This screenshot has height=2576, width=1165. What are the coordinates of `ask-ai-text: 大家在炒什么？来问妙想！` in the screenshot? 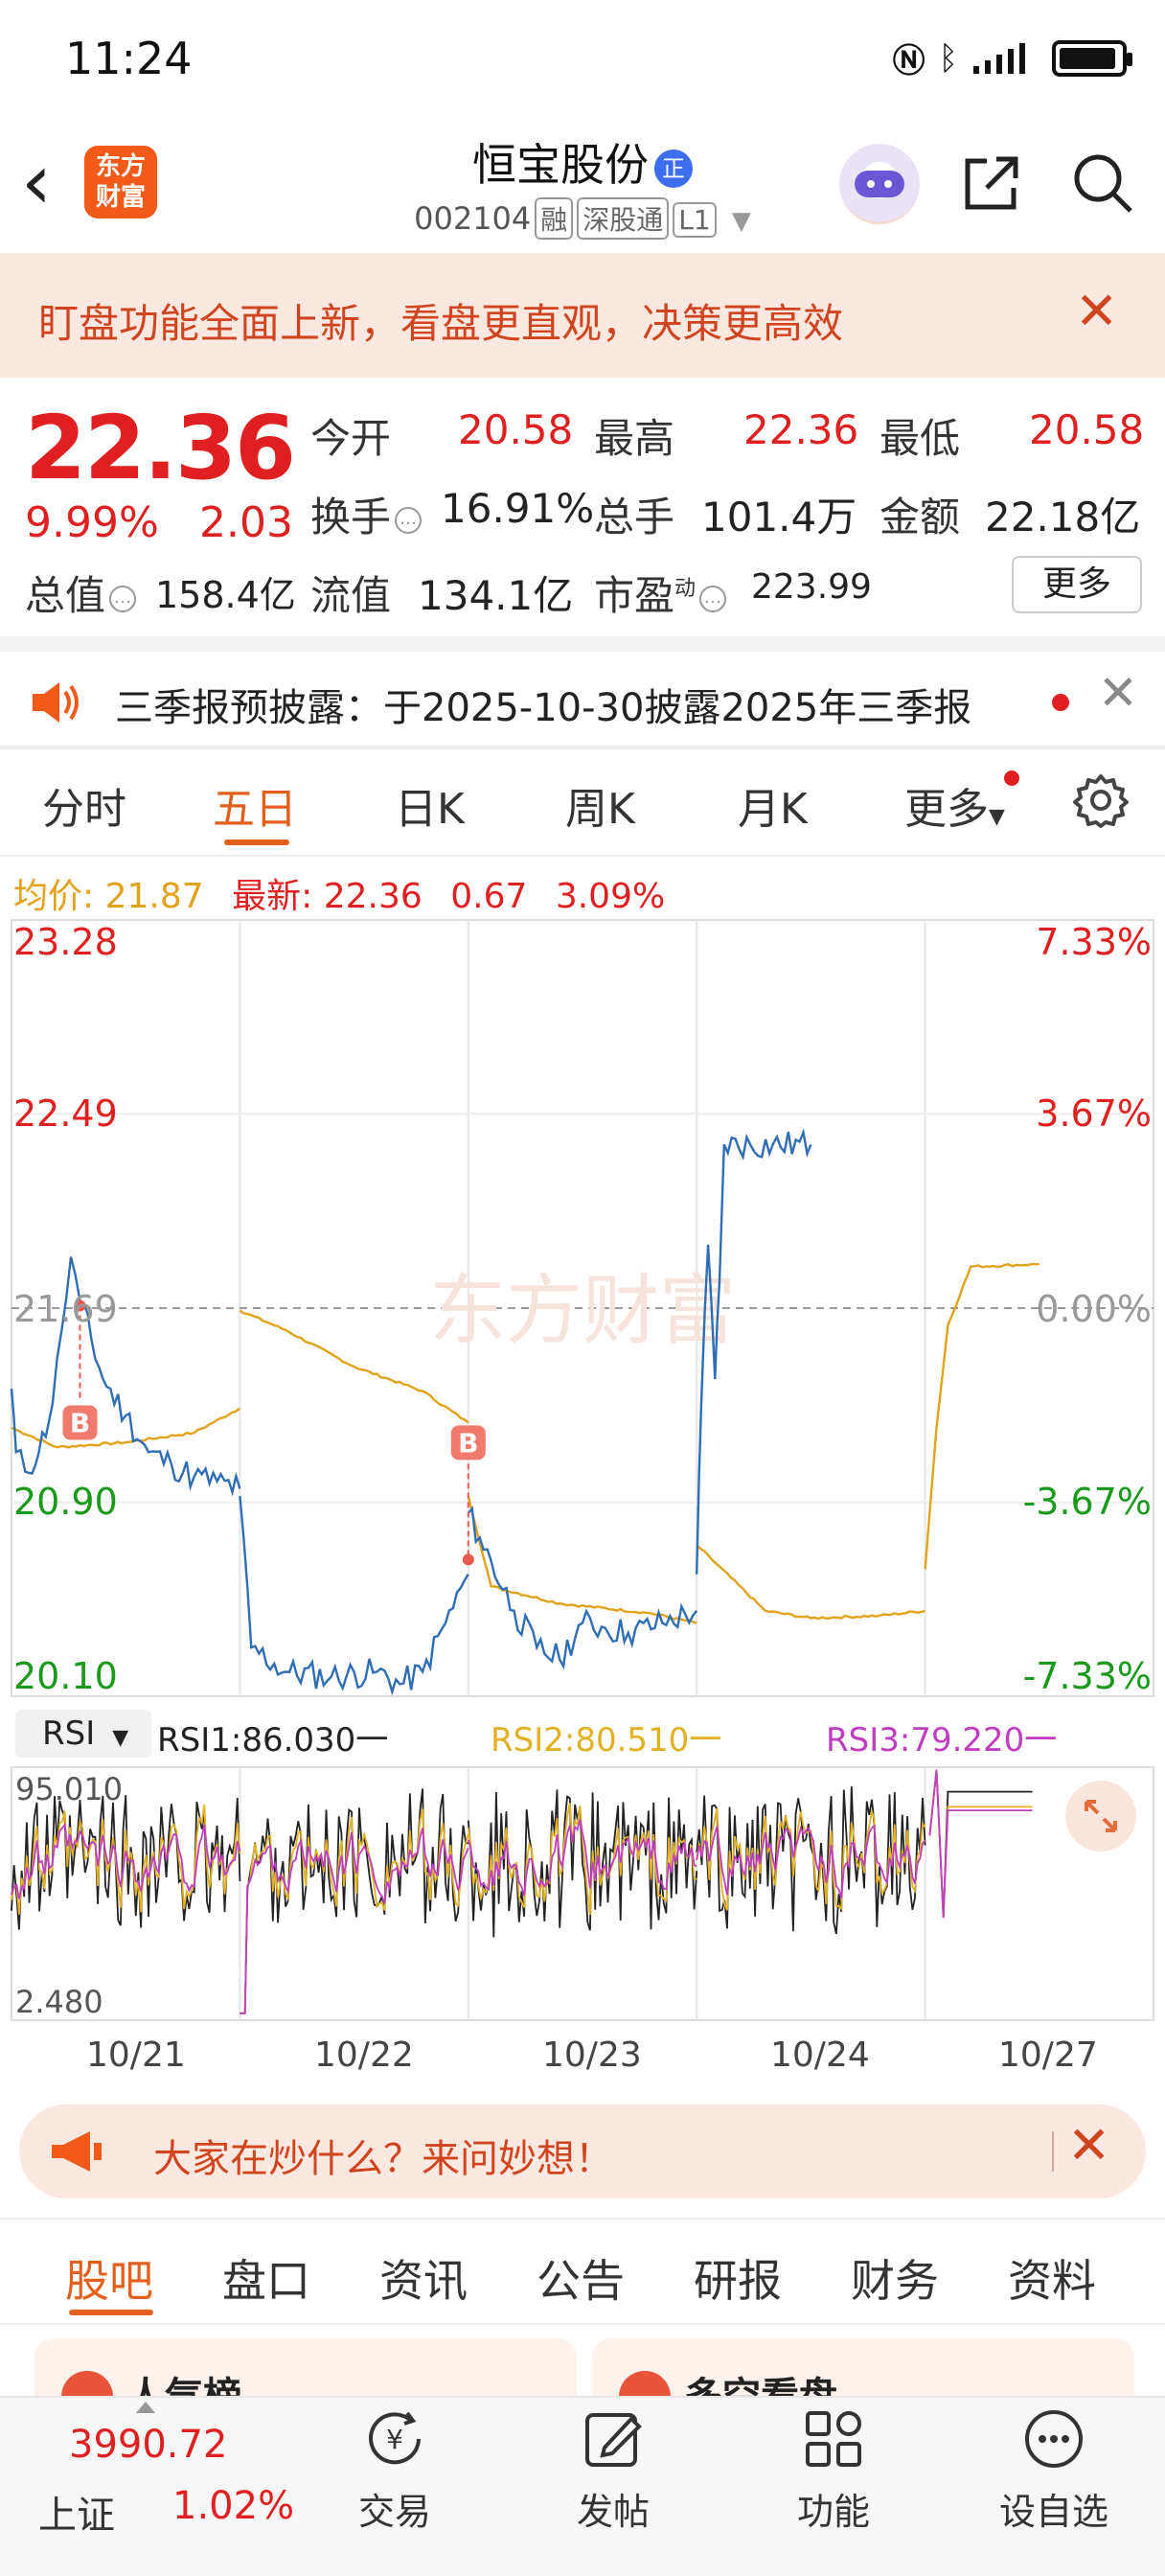 It's located at (383, 2159).